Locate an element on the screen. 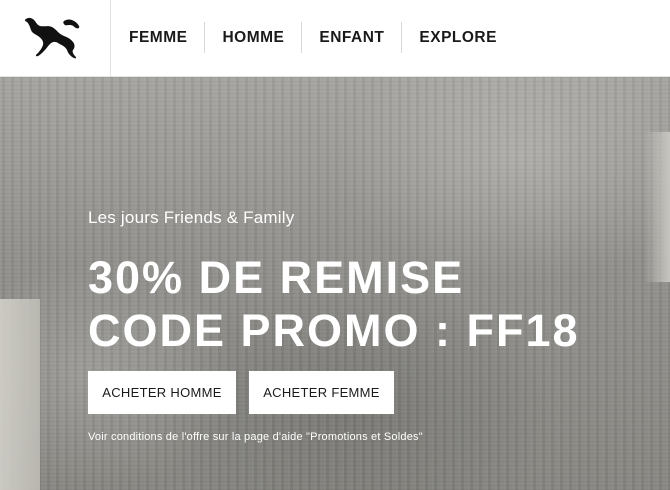 The height and width of the screenshot is (490, 670). nav-item-femme: FEMME is located at coordinates (158, 37).